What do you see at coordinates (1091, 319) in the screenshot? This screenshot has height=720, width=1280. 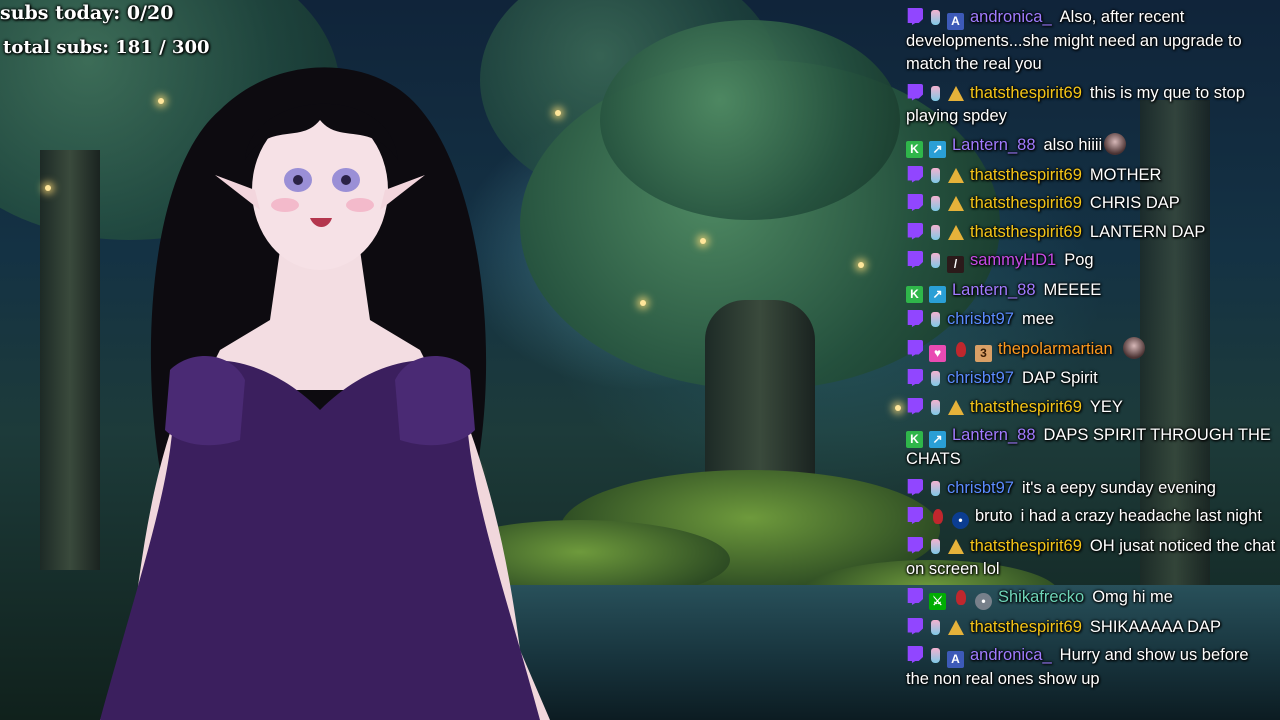 I see `chat-message: chrisbt97 mee` at bounding box center [1091, 319].